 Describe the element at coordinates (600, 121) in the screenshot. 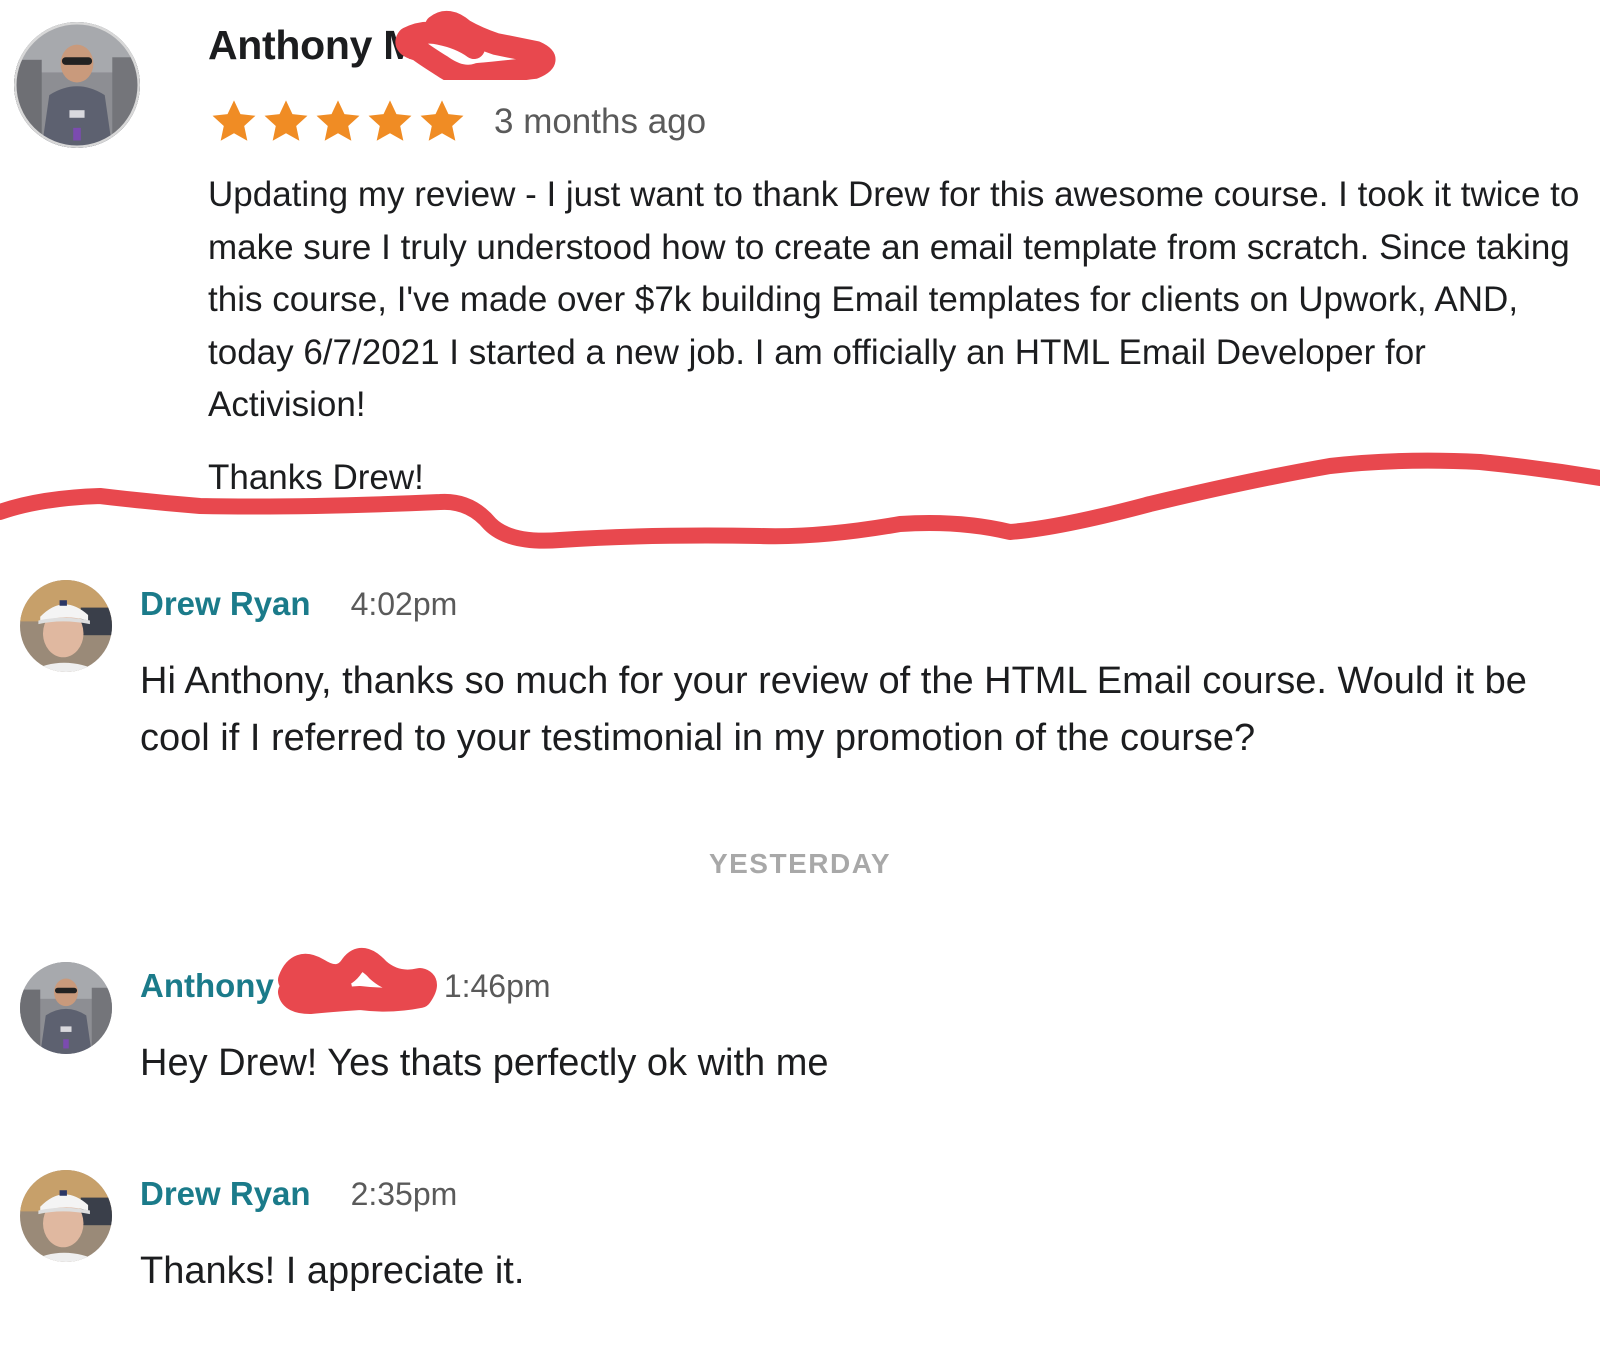

I see `review-date: 3 months ago` at that location.